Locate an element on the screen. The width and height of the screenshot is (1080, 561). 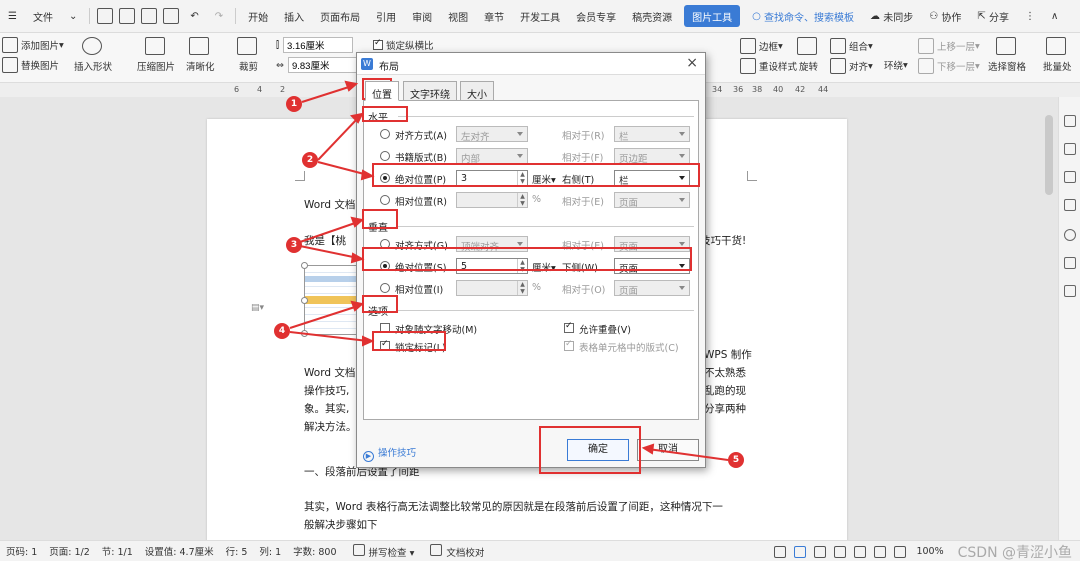
v-relative-input: ▲ ▼ is located at coordinates (492, 288).